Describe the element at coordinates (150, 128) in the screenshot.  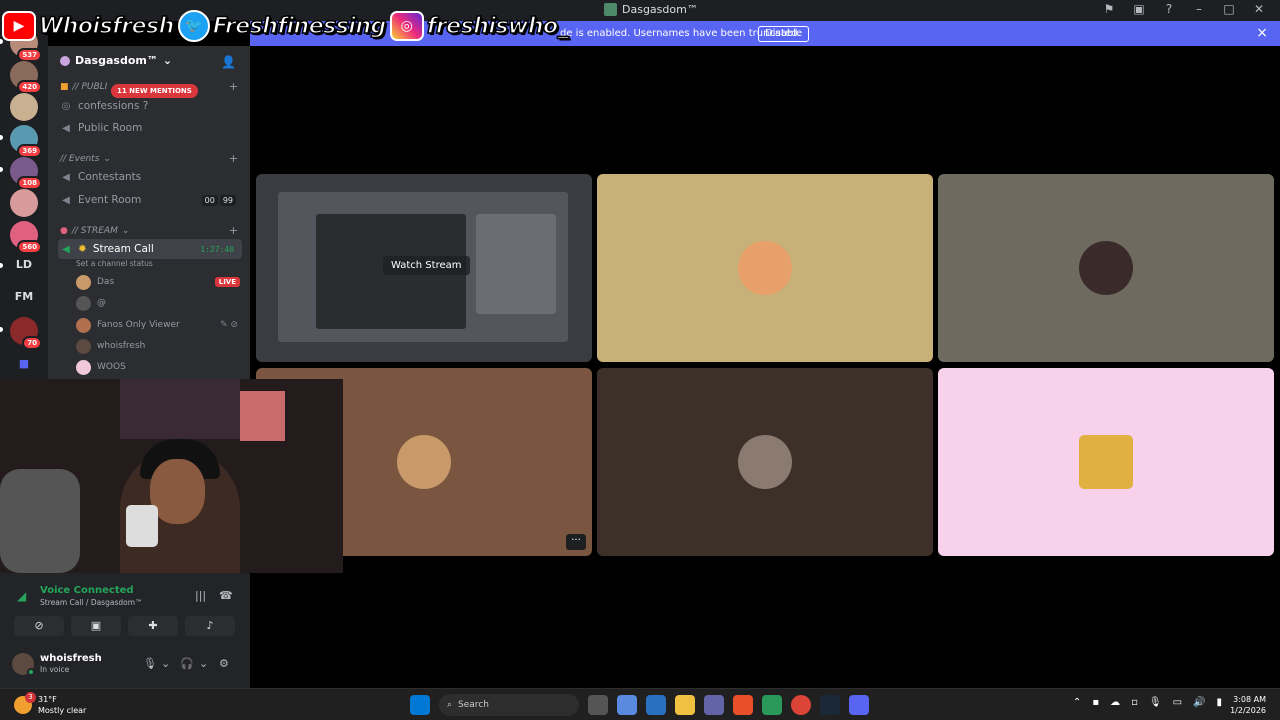
I see `channel-public-room: ◀ Public Room` at that location.